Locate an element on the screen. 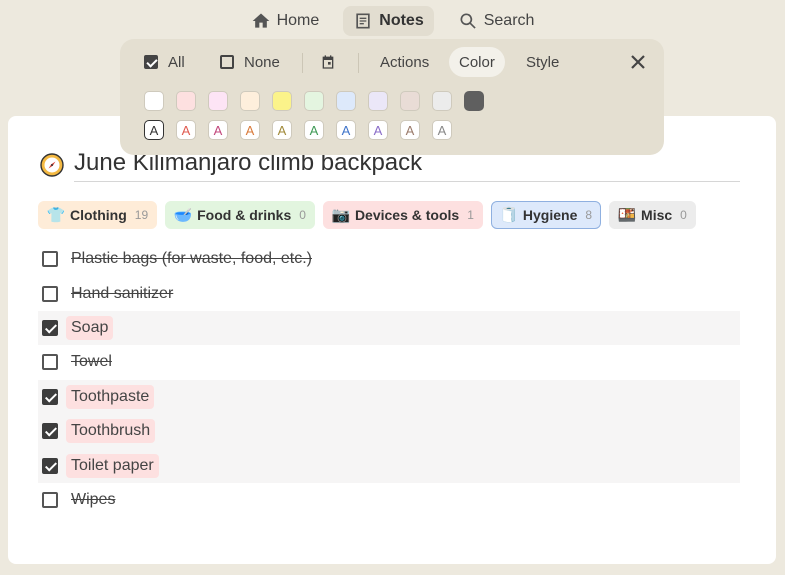  nav-home: Home is located at coordinates (285, 21).